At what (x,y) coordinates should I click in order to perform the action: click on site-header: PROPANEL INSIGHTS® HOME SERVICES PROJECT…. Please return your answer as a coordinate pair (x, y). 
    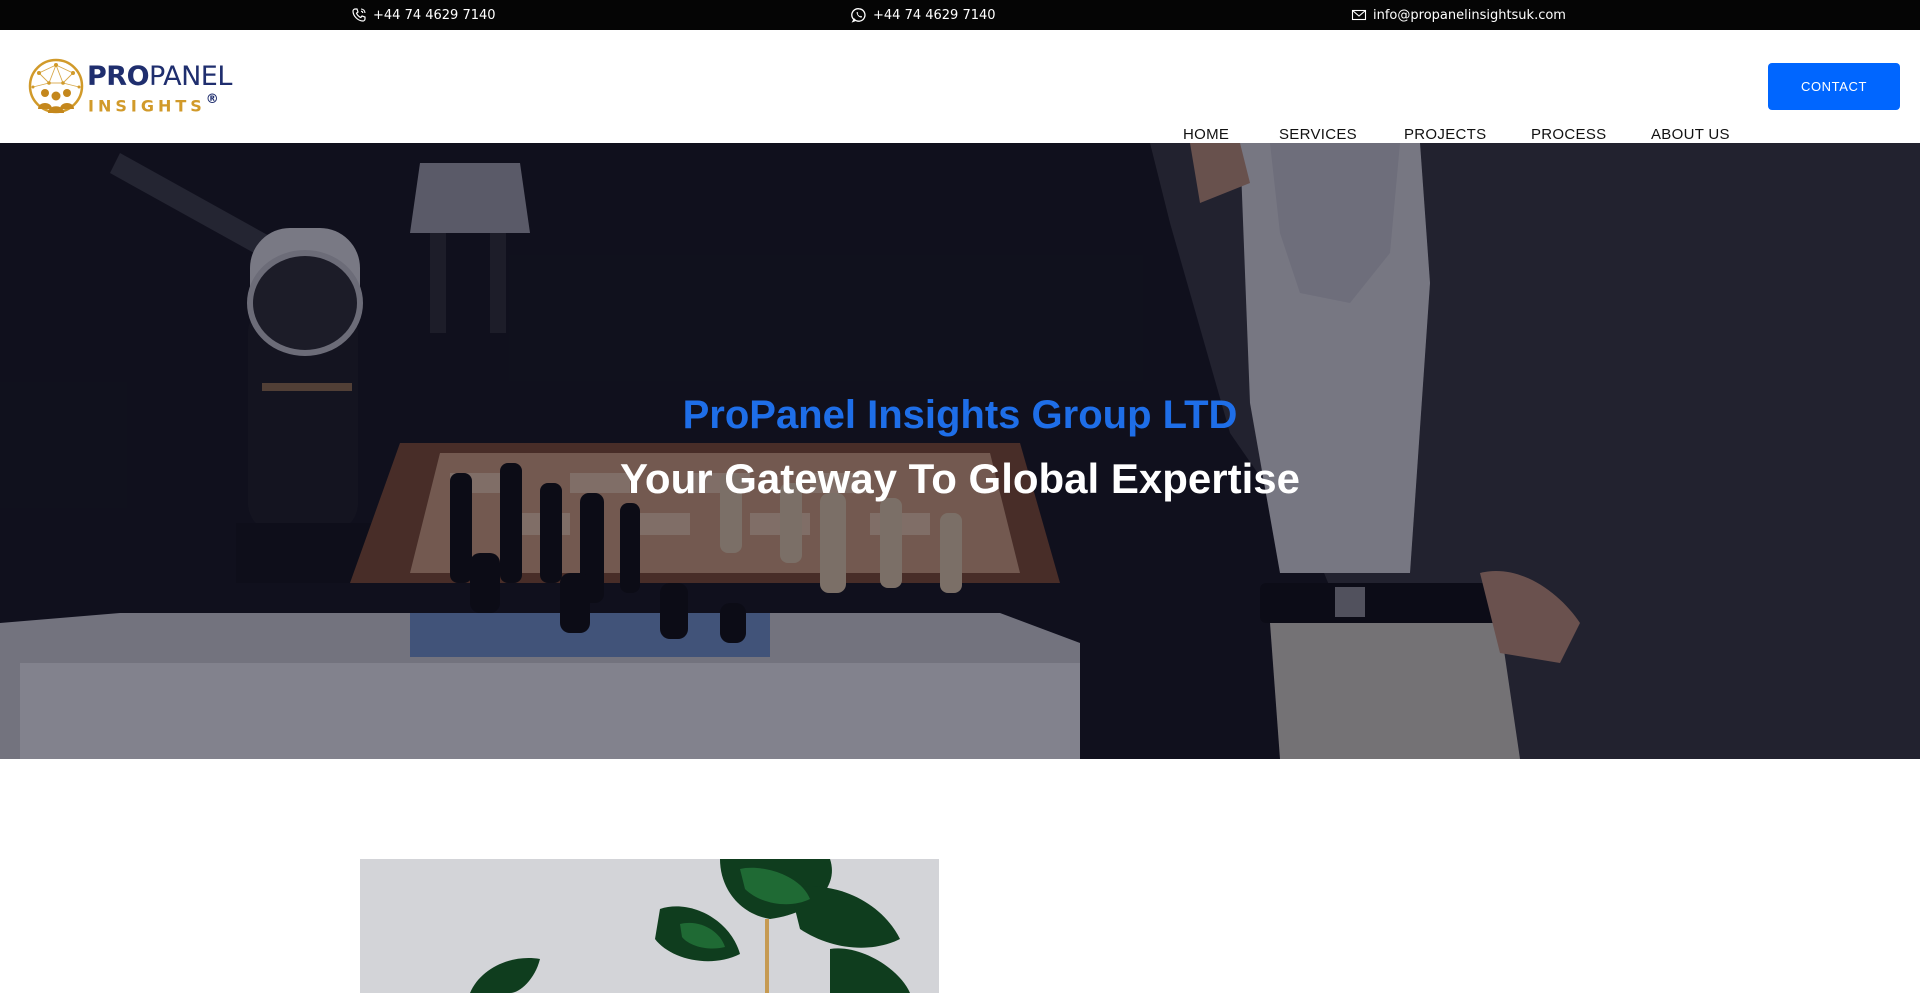
    Looking at the image, I should click on (960, 86).